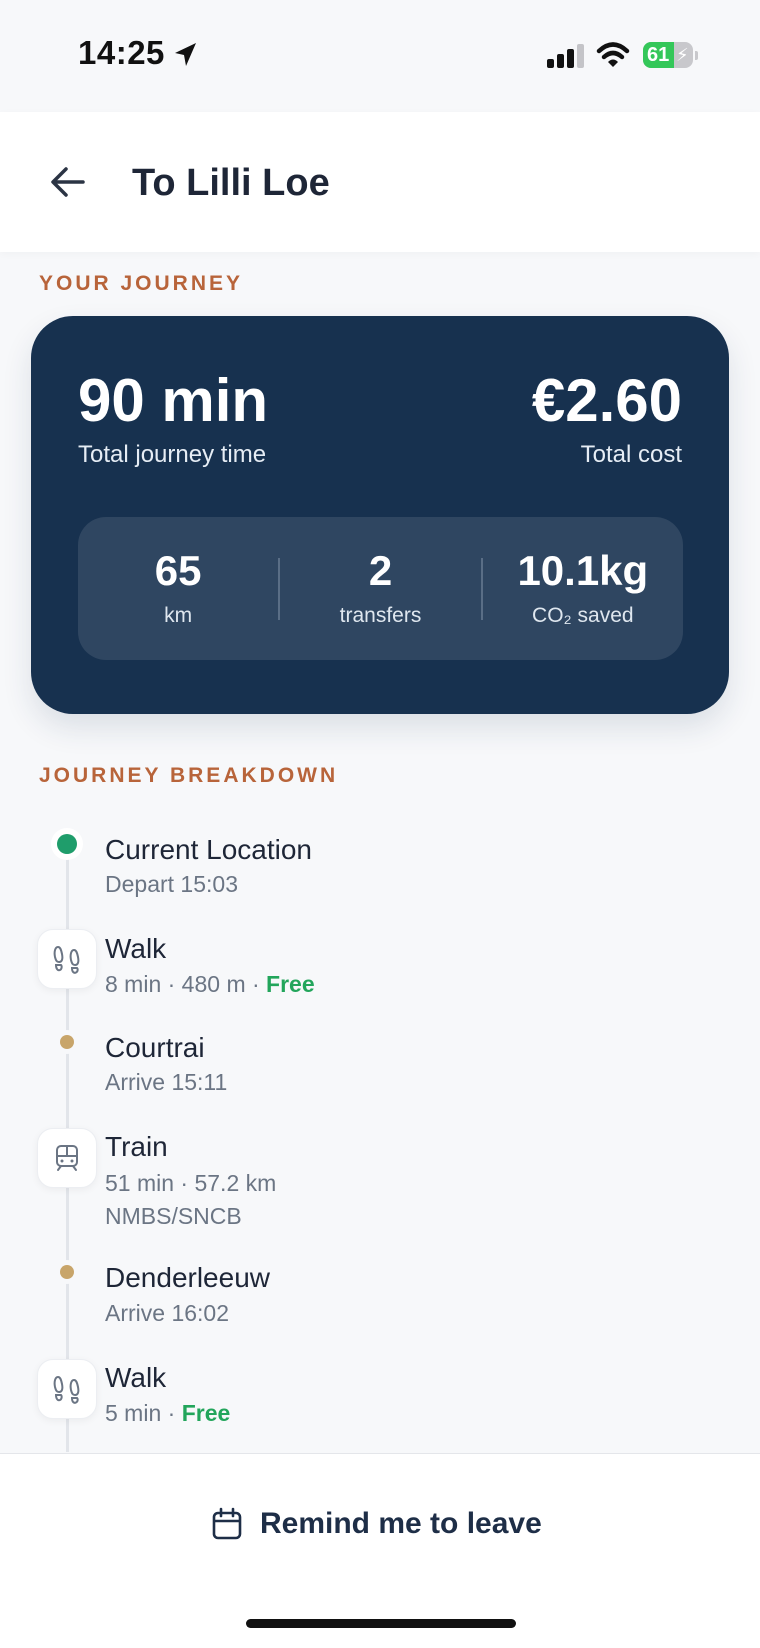  I want to click on step-walk-details: 8 min · 480 m · Free, so click(210, 984).